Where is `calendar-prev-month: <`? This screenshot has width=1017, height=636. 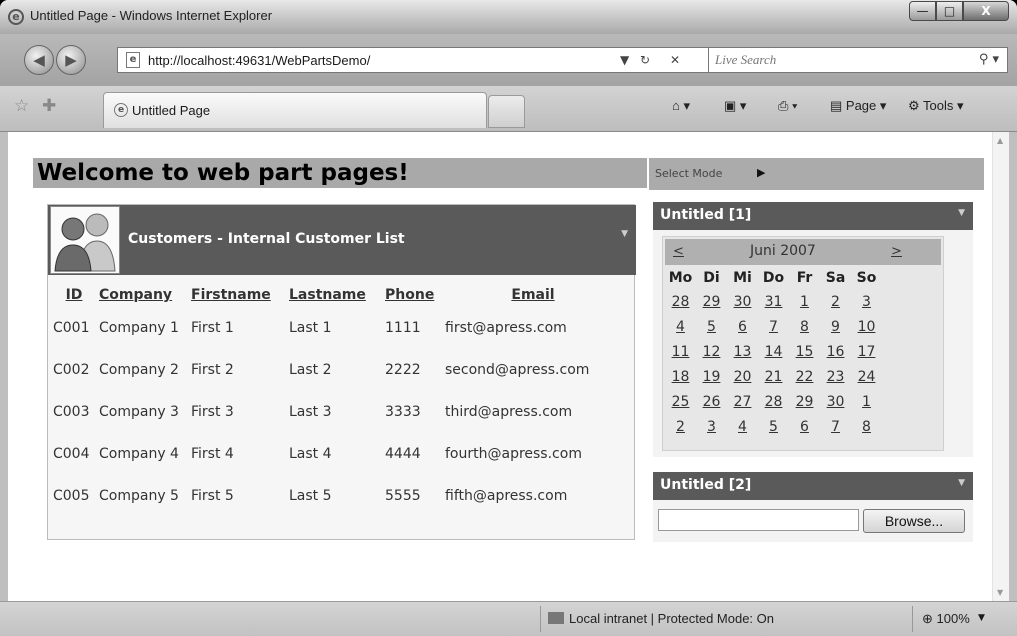
calendar-prev-month: < is located at coordinates (678, 251).